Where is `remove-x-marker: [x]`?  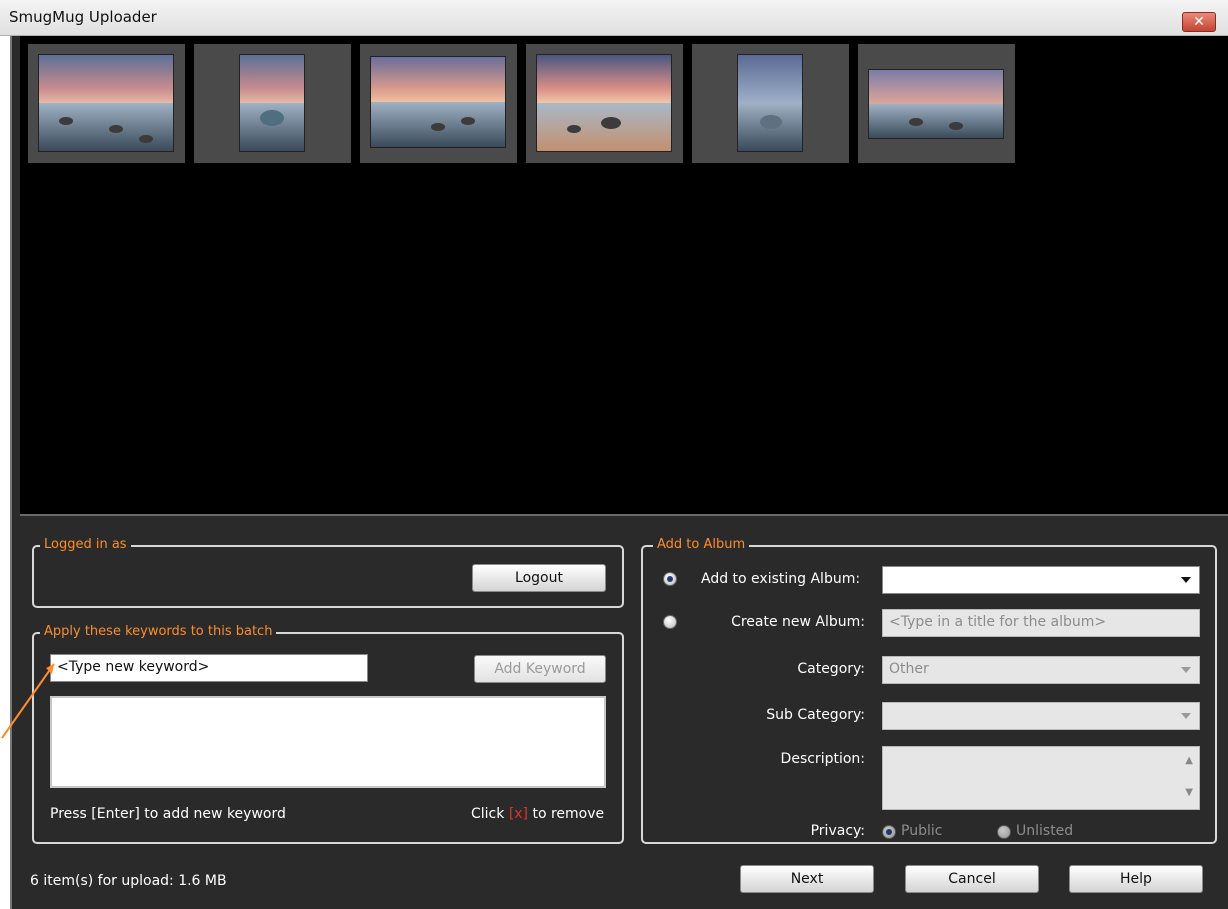
remove-x-marker: [x] is located at coordinates (518, 814).